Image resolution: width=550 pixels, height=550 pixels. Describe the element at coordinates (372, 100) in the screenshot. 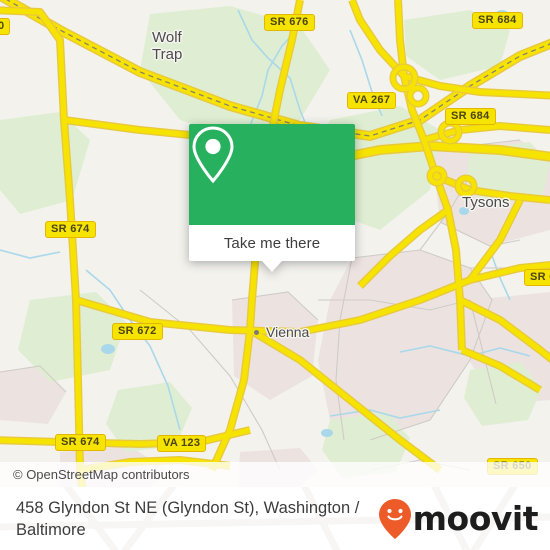

I see `road-shield-va-267: VA 267` at that location.